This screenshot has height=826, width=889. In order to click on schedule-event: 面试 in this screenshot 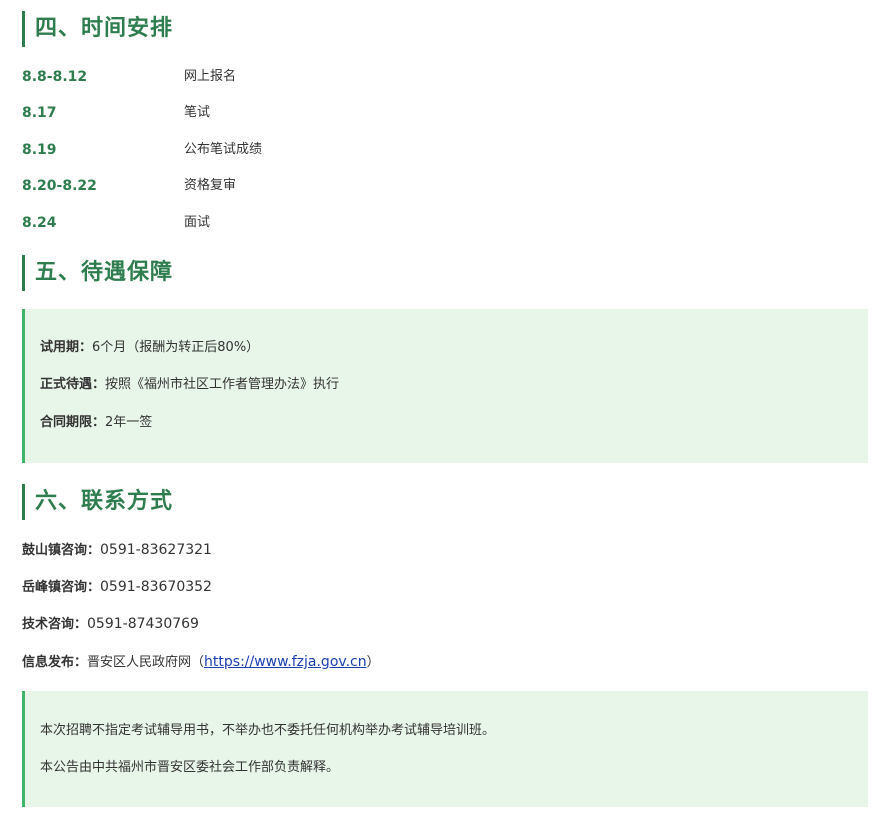, I will do `click(197, 222)`.